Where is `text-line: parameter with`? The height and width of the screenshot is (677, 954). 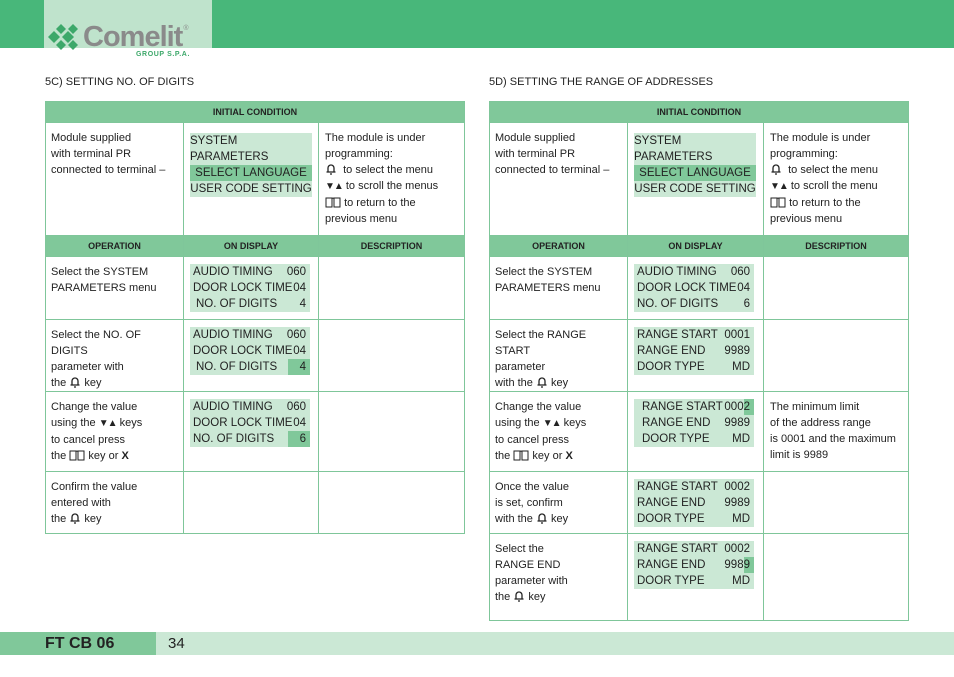 text-line: parameter with is located at coordinates (531, 581).